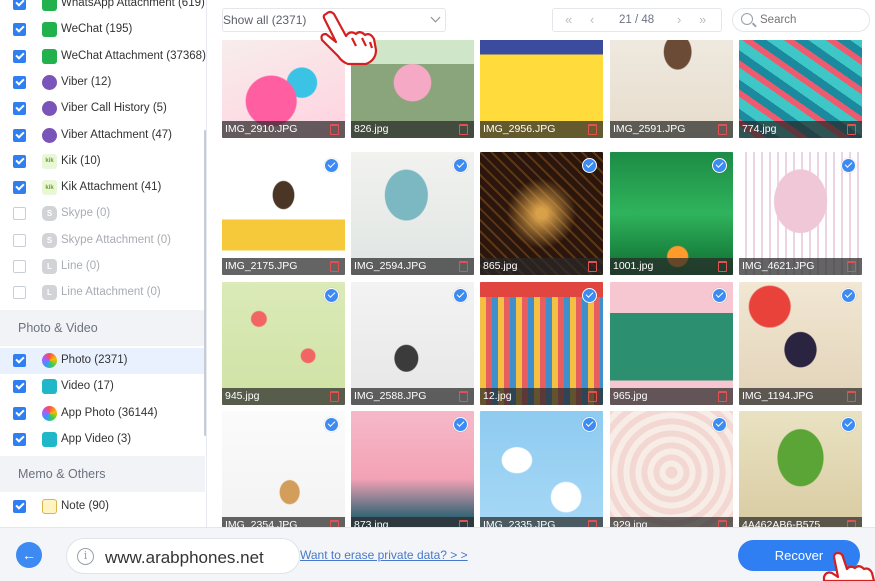 The width and height of the screenshot is (875, 581). Describe the element at coordinates (283, 213) in the screenshot. I see `photo-thumbnail: IMG_2175.JPG` at that location.